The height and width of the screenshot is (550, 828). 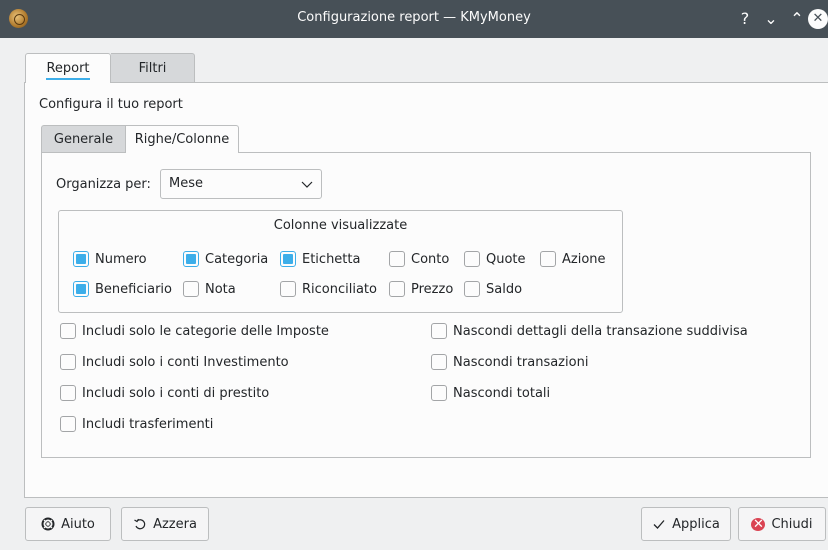 What do you see at coordinates (659, 524) in the screenshot?
I see `checkmark-icon` at bounding box center [659, 524].